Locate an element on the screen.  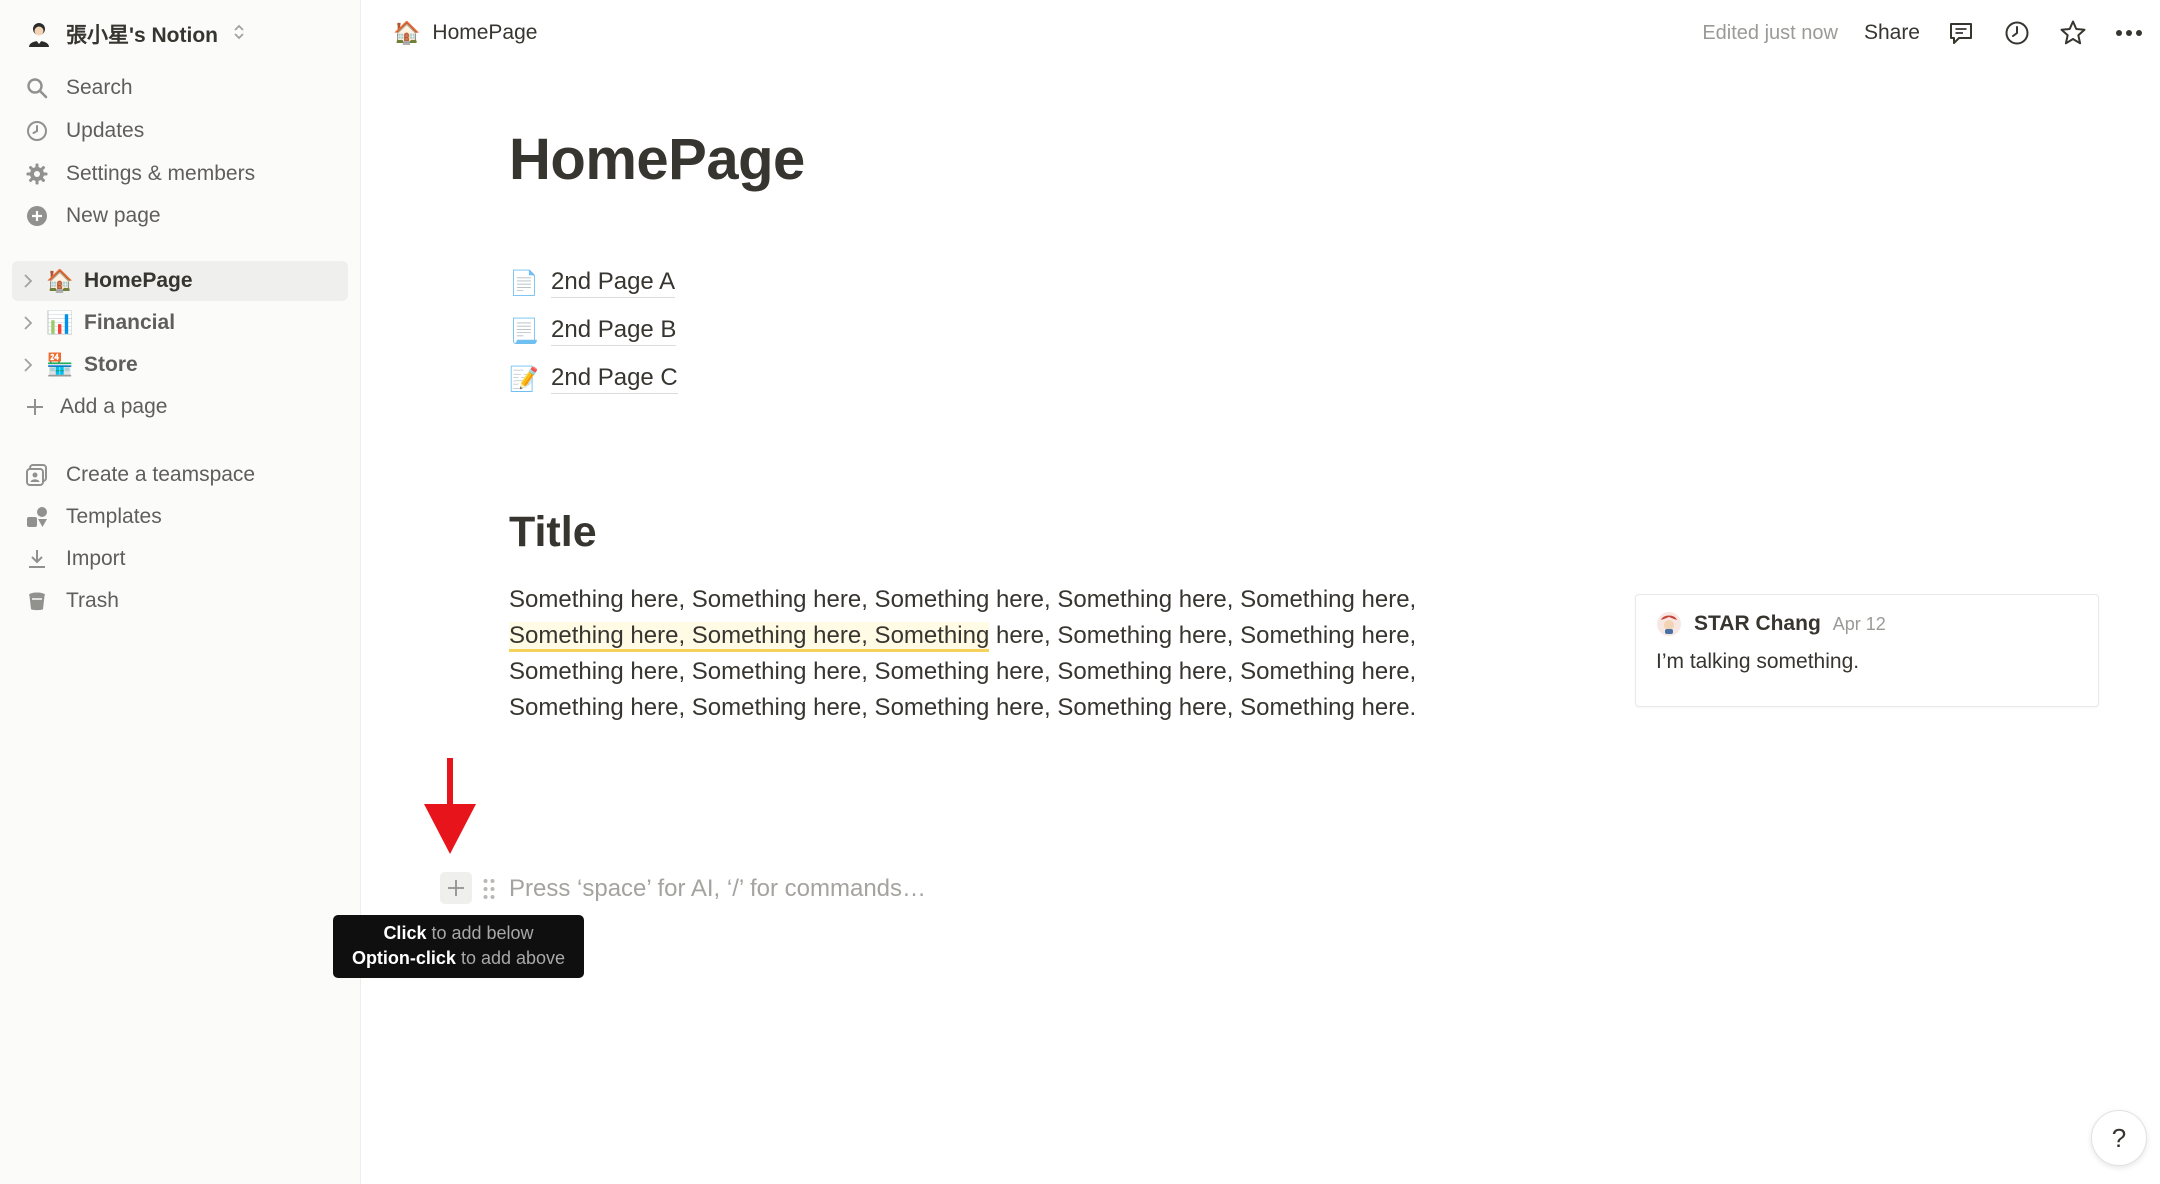
sidebar-item-create-teamspace: Create a teamspace is located at coordinates (180, 475).